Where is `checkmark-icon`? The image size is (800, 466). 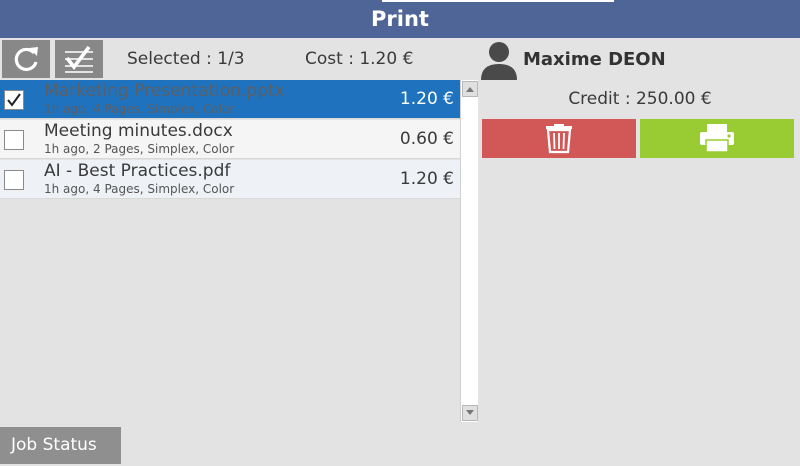
checkmark-icon is located at coordinates (14, 100).